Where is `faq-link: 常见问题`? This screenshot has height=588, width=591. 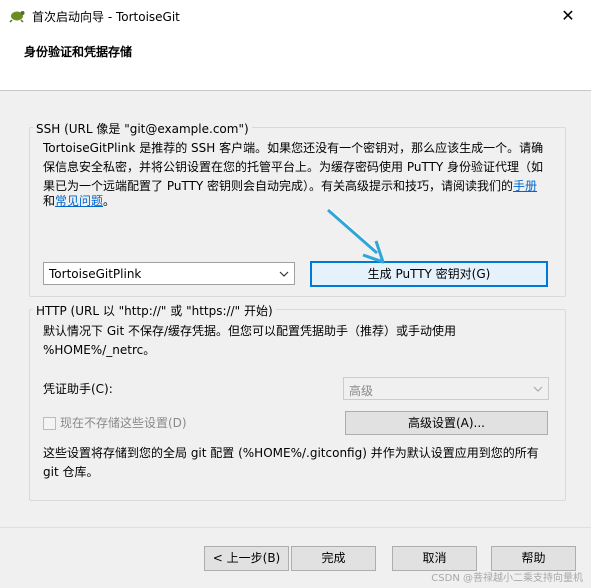
faq-link: 常见问题 is located at coordinates (79, 201).